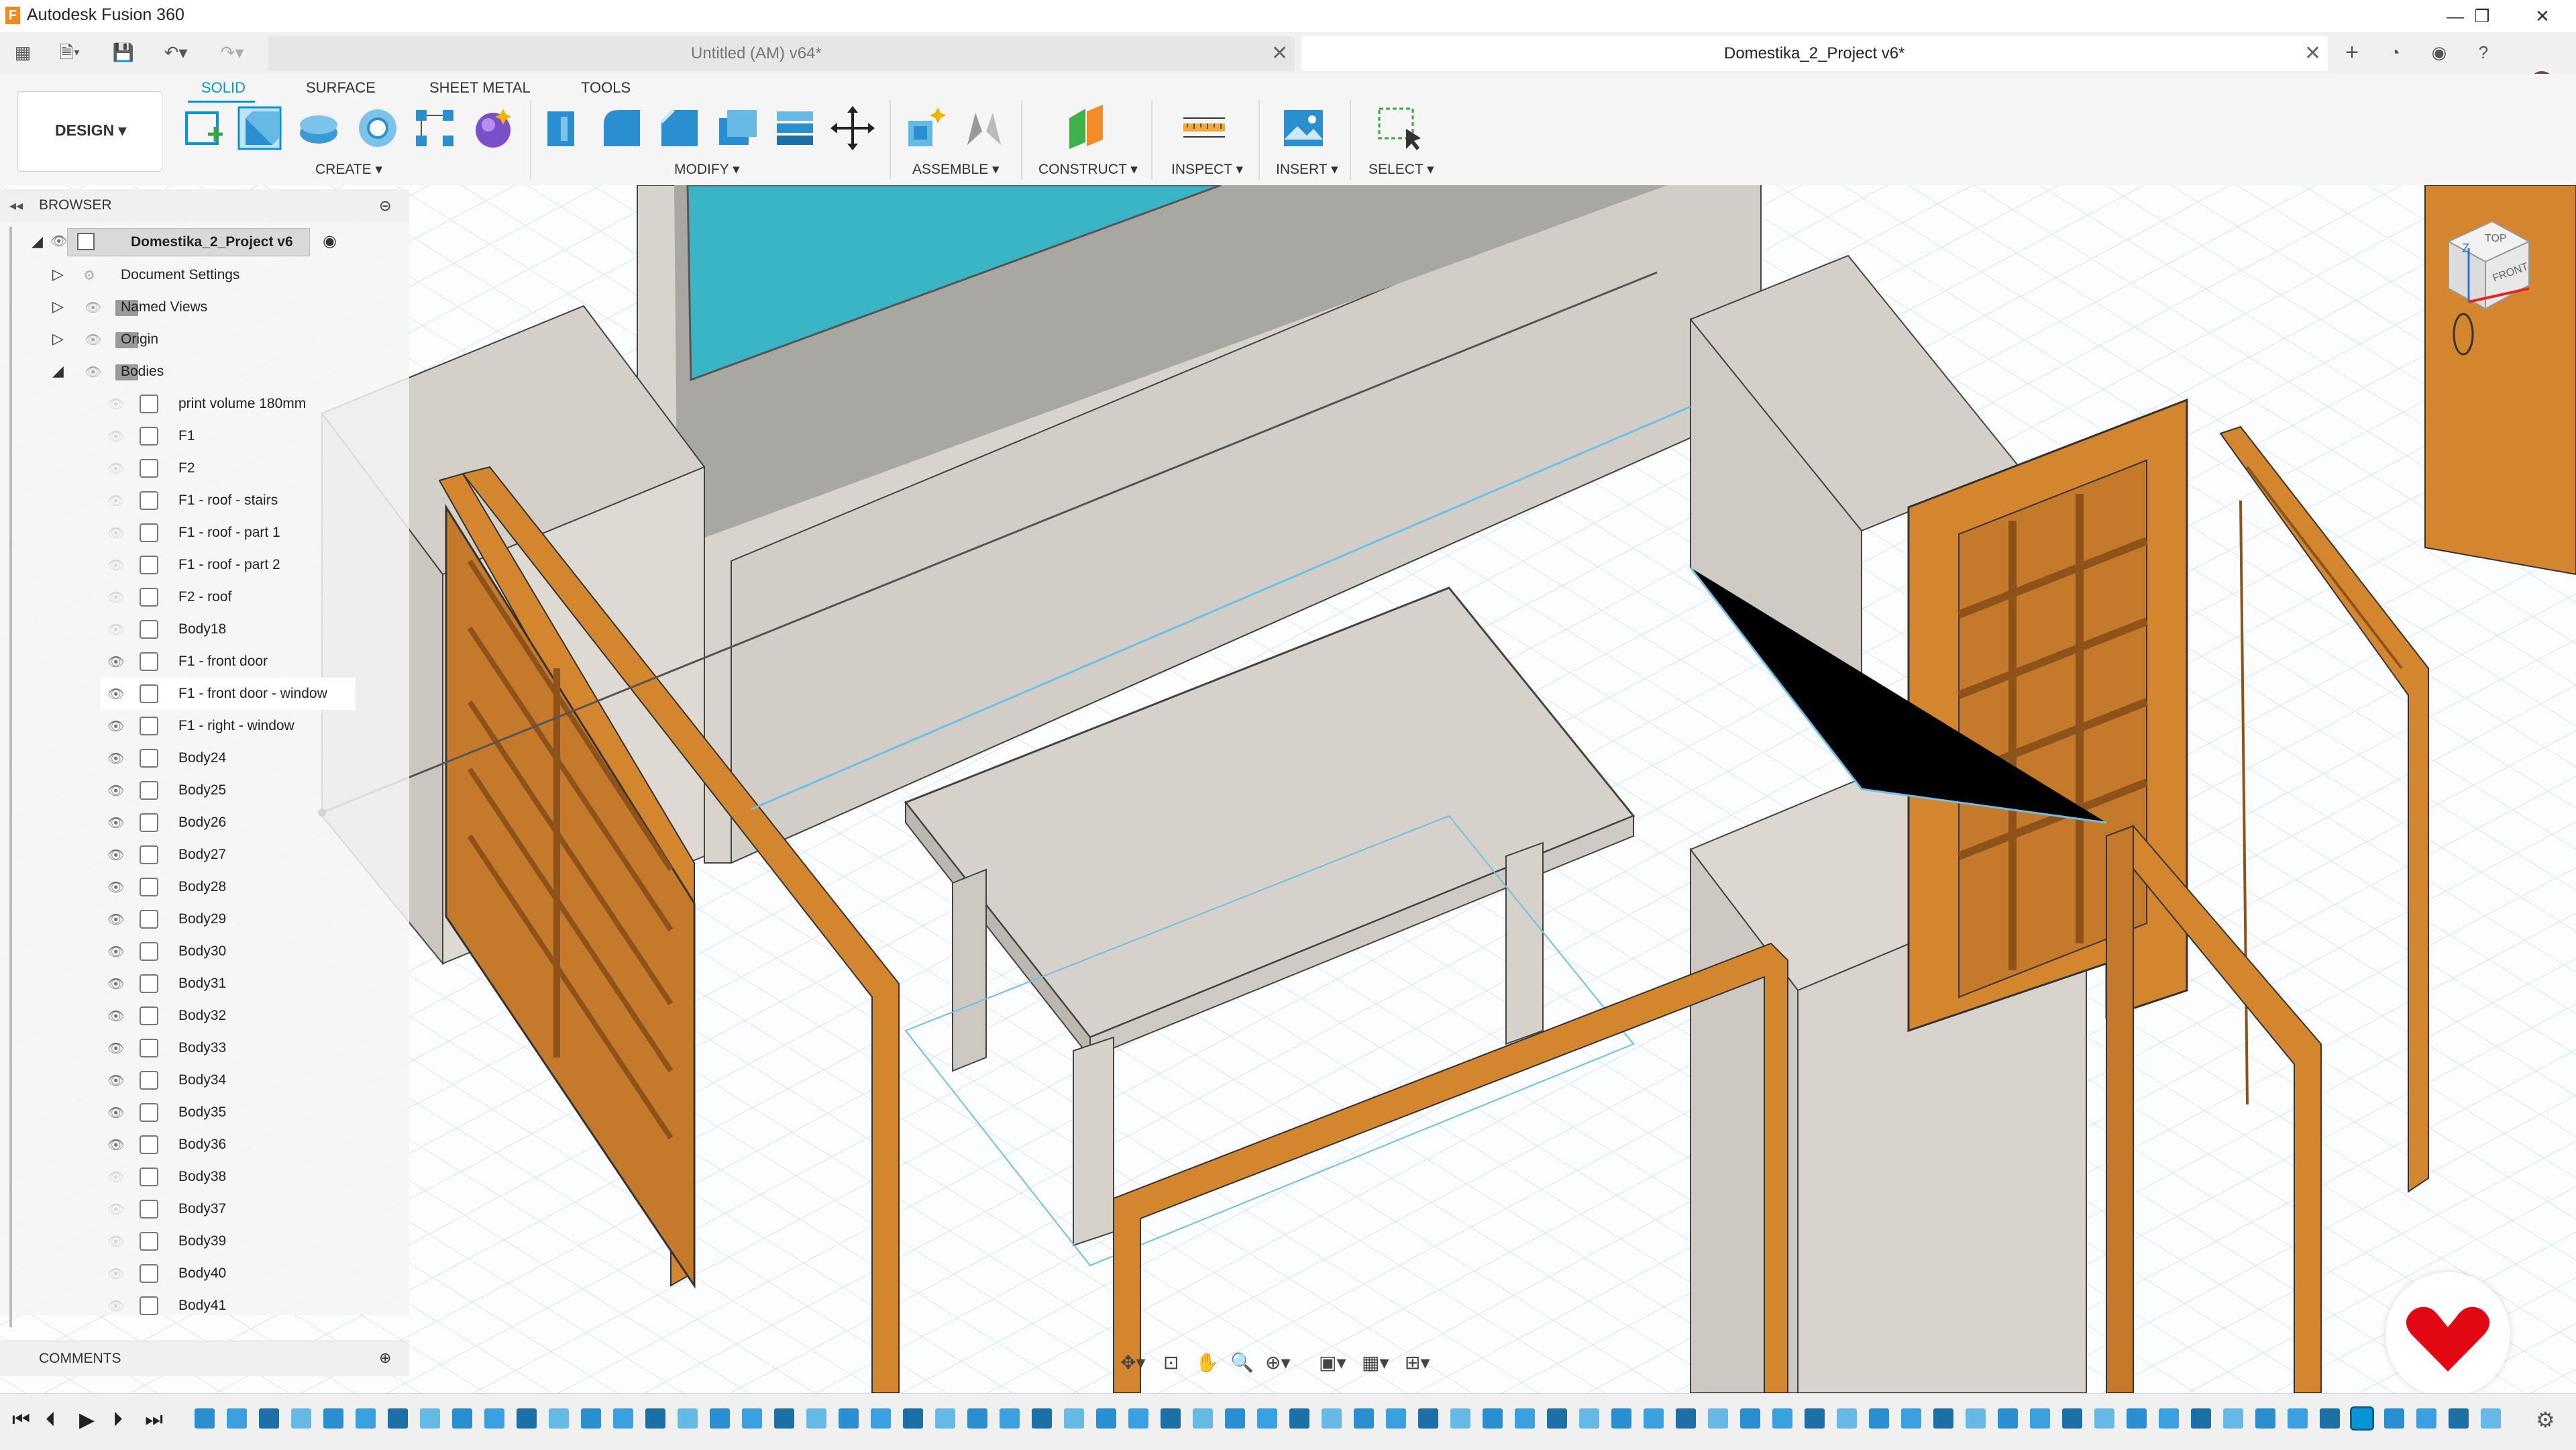  What do you see at coordinates (118, 1419) in the screenshot?
I see `timeline-next-button: ⏵` at bounding box center [118, 1419].